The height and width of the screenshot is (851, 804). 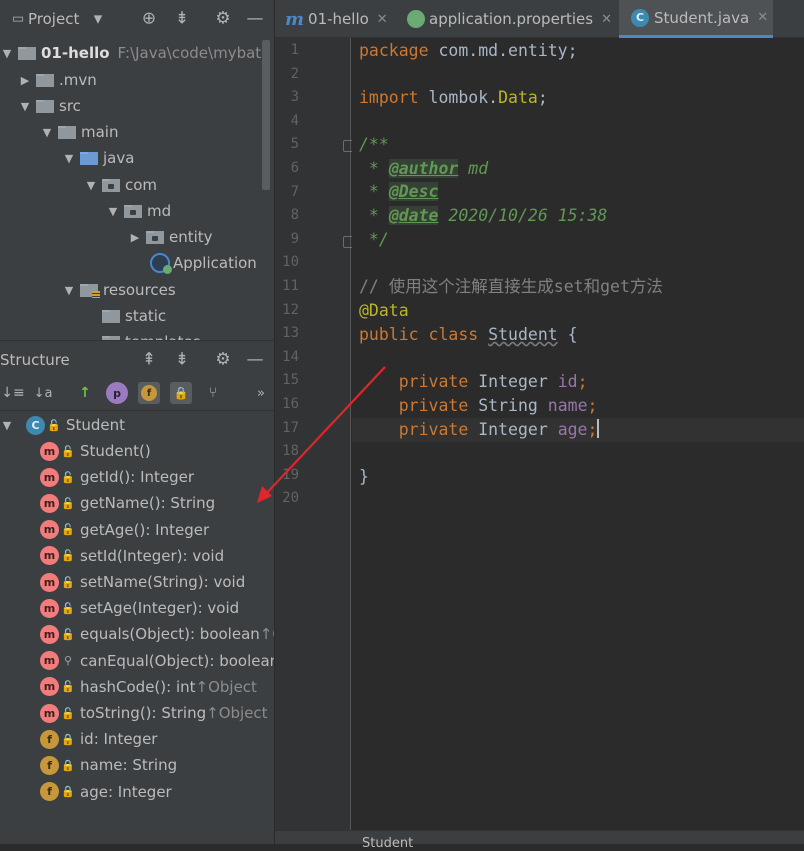 What do you see at coordinates (126, 791) in the screenshot?
I see `structure-item-label: age: Integer` at bounding box center [126, 791].